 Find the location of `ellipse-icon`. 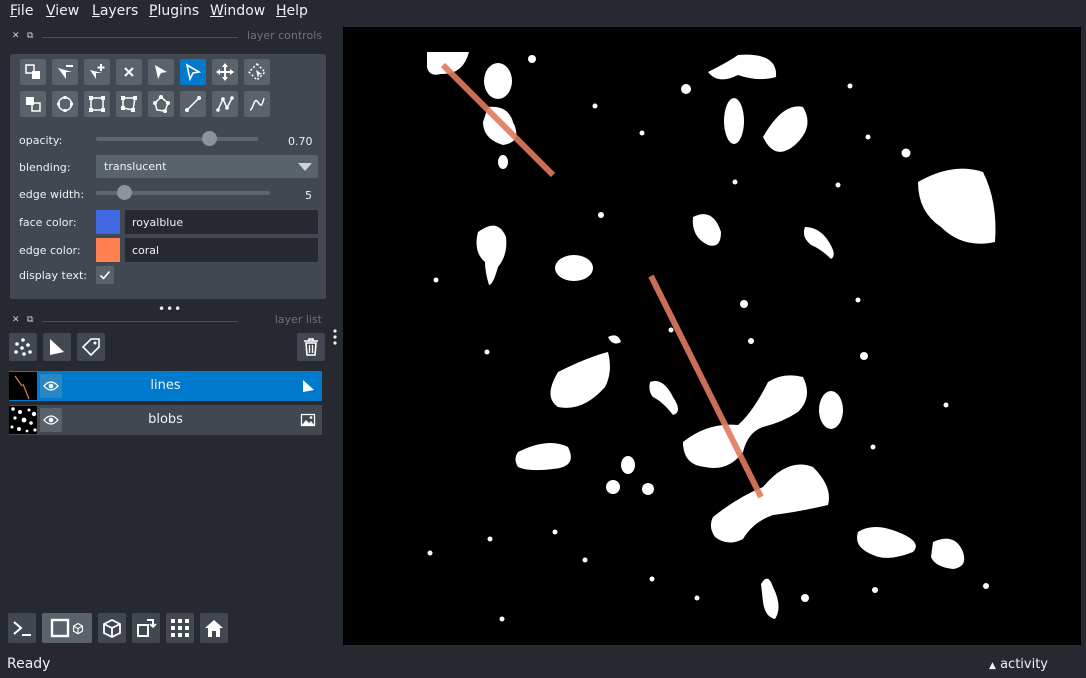

ellipse-icon is located at coordinates (65, 104).